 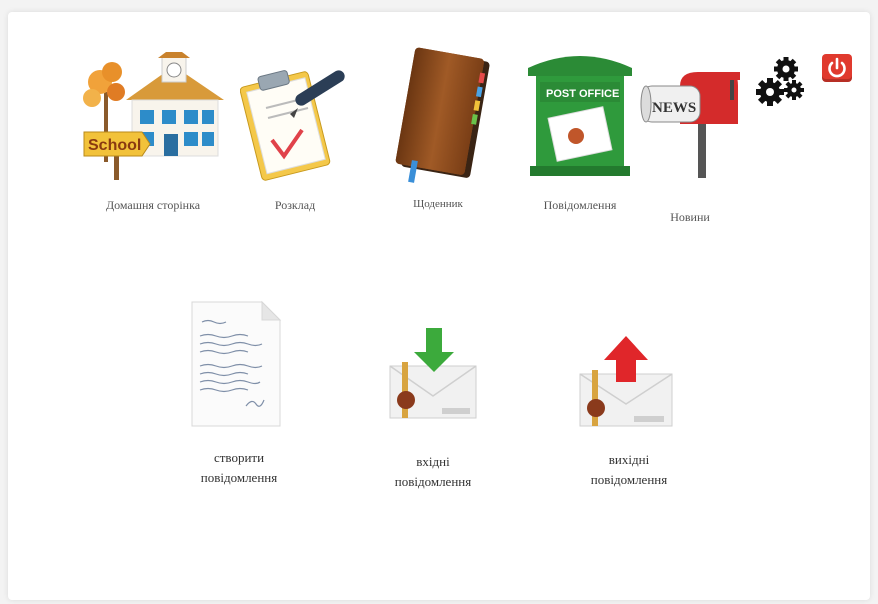 What do you see at coordinates (438, 204) in the screenshot?
I see `nav-label-diary: Щоденник` at bounding box center [438, 204].